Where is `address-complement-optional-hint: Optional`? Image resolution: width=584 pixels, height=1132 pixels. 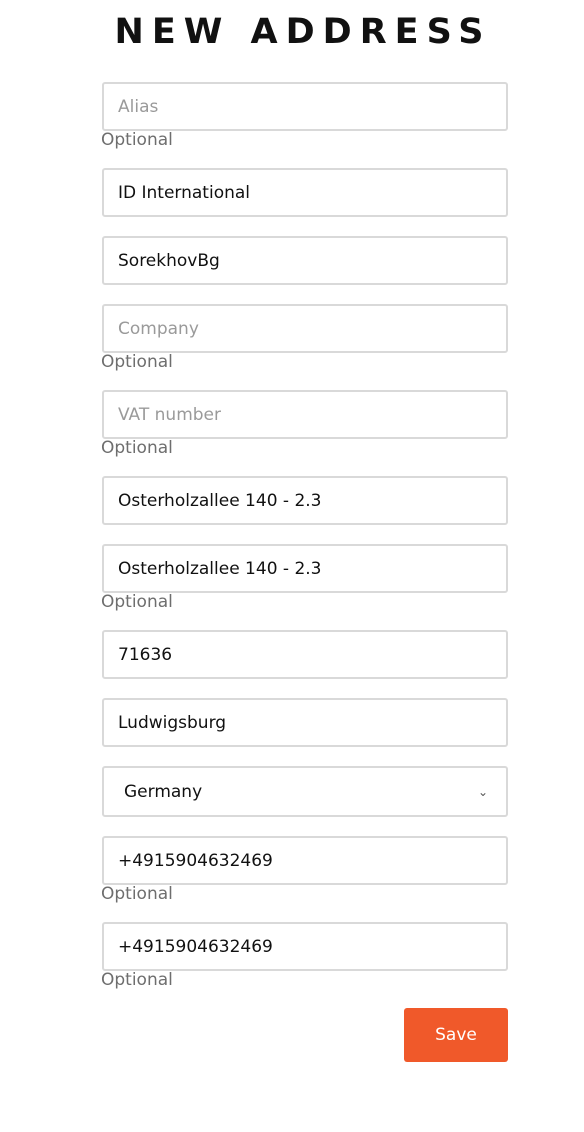 address-complement-optional-hint: Optional is located at coordinates (137, 602).